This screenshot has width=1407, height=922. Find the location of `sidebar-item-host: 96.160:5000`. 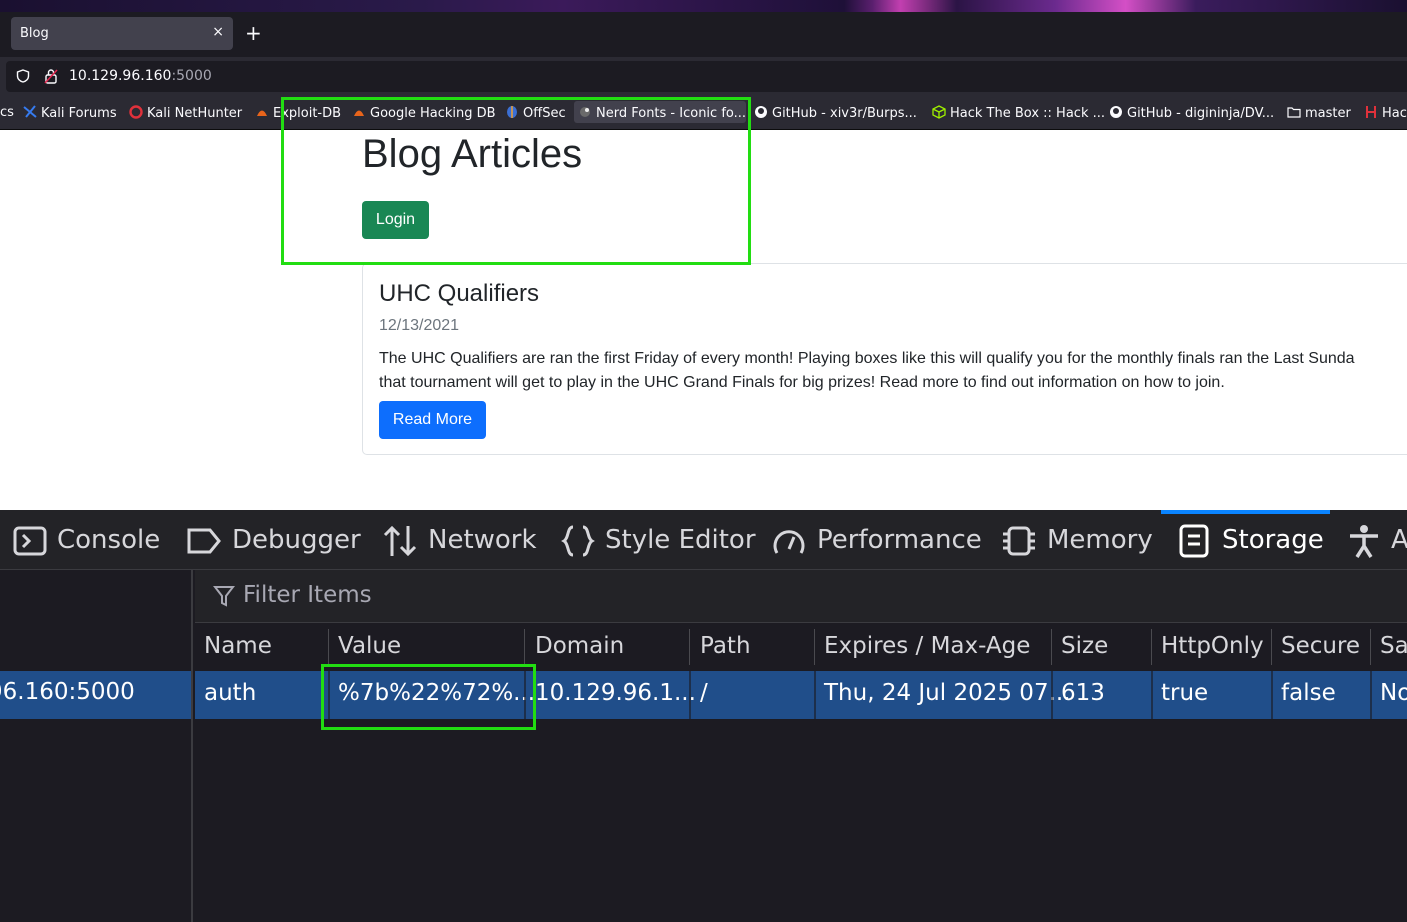

sidebar-item-host: 96.160:5000 is located at coordinates (95, 695).